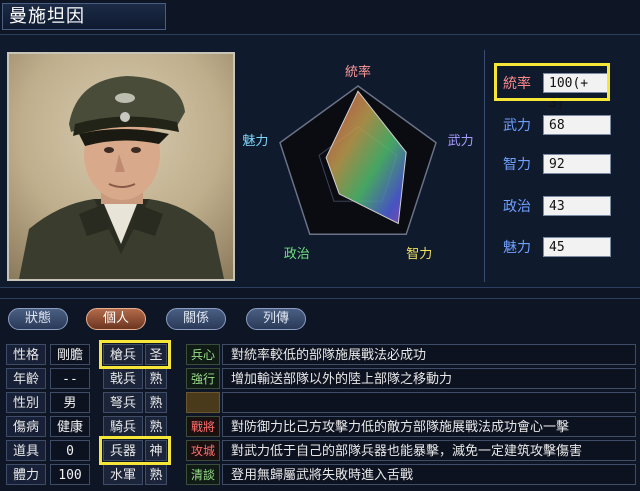 The width and height of the screenshot is (640, 491). What do you see at coordinates (517, 165) in the screenshot?
I see `stat-label: 智力` at bounding box center [517, 165].